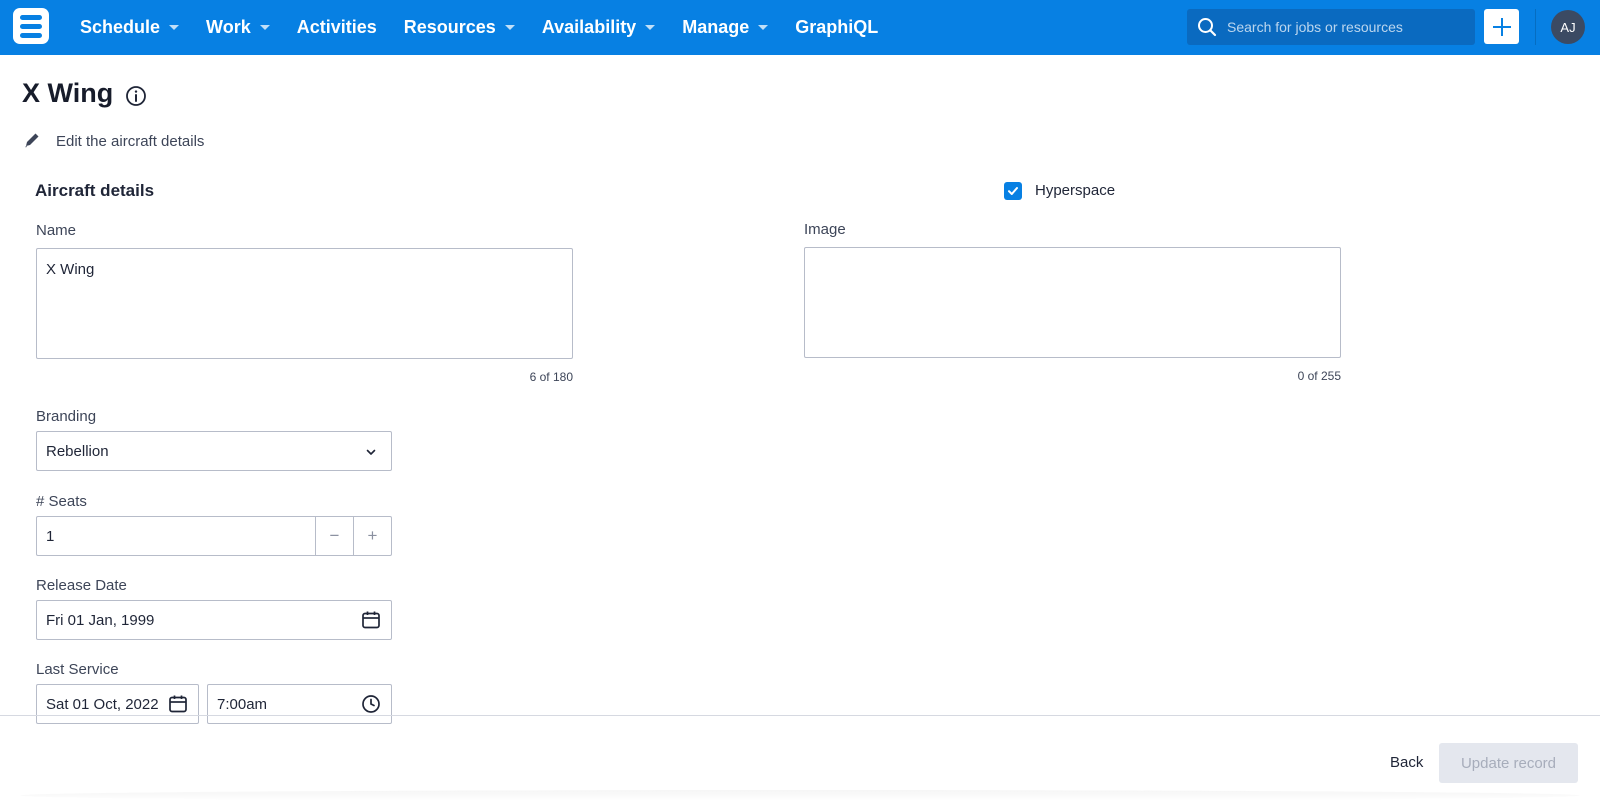 This screenshot has height=801, width=1600. Describe the element at coordinates (77, 451) in the screenshot. I see `branding-select-value: Rebellion` at that location.